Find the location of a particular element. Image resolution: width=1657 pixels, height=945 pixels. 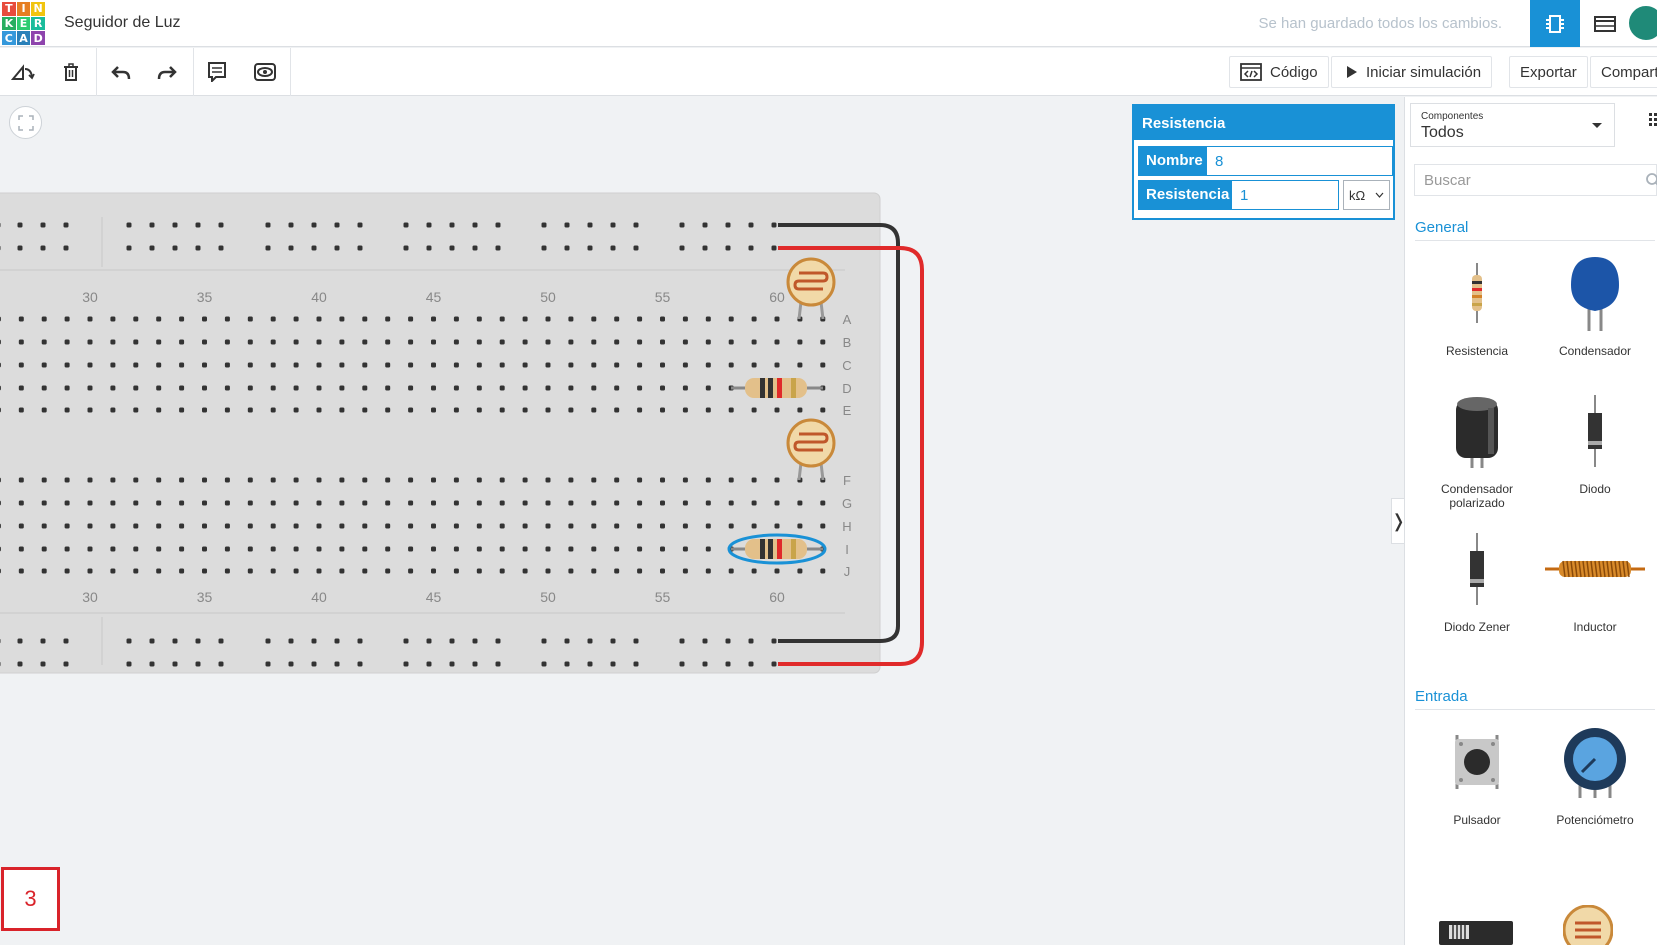

component-potentiometer: Potenciómetro is located at coordinates (1595, 773).